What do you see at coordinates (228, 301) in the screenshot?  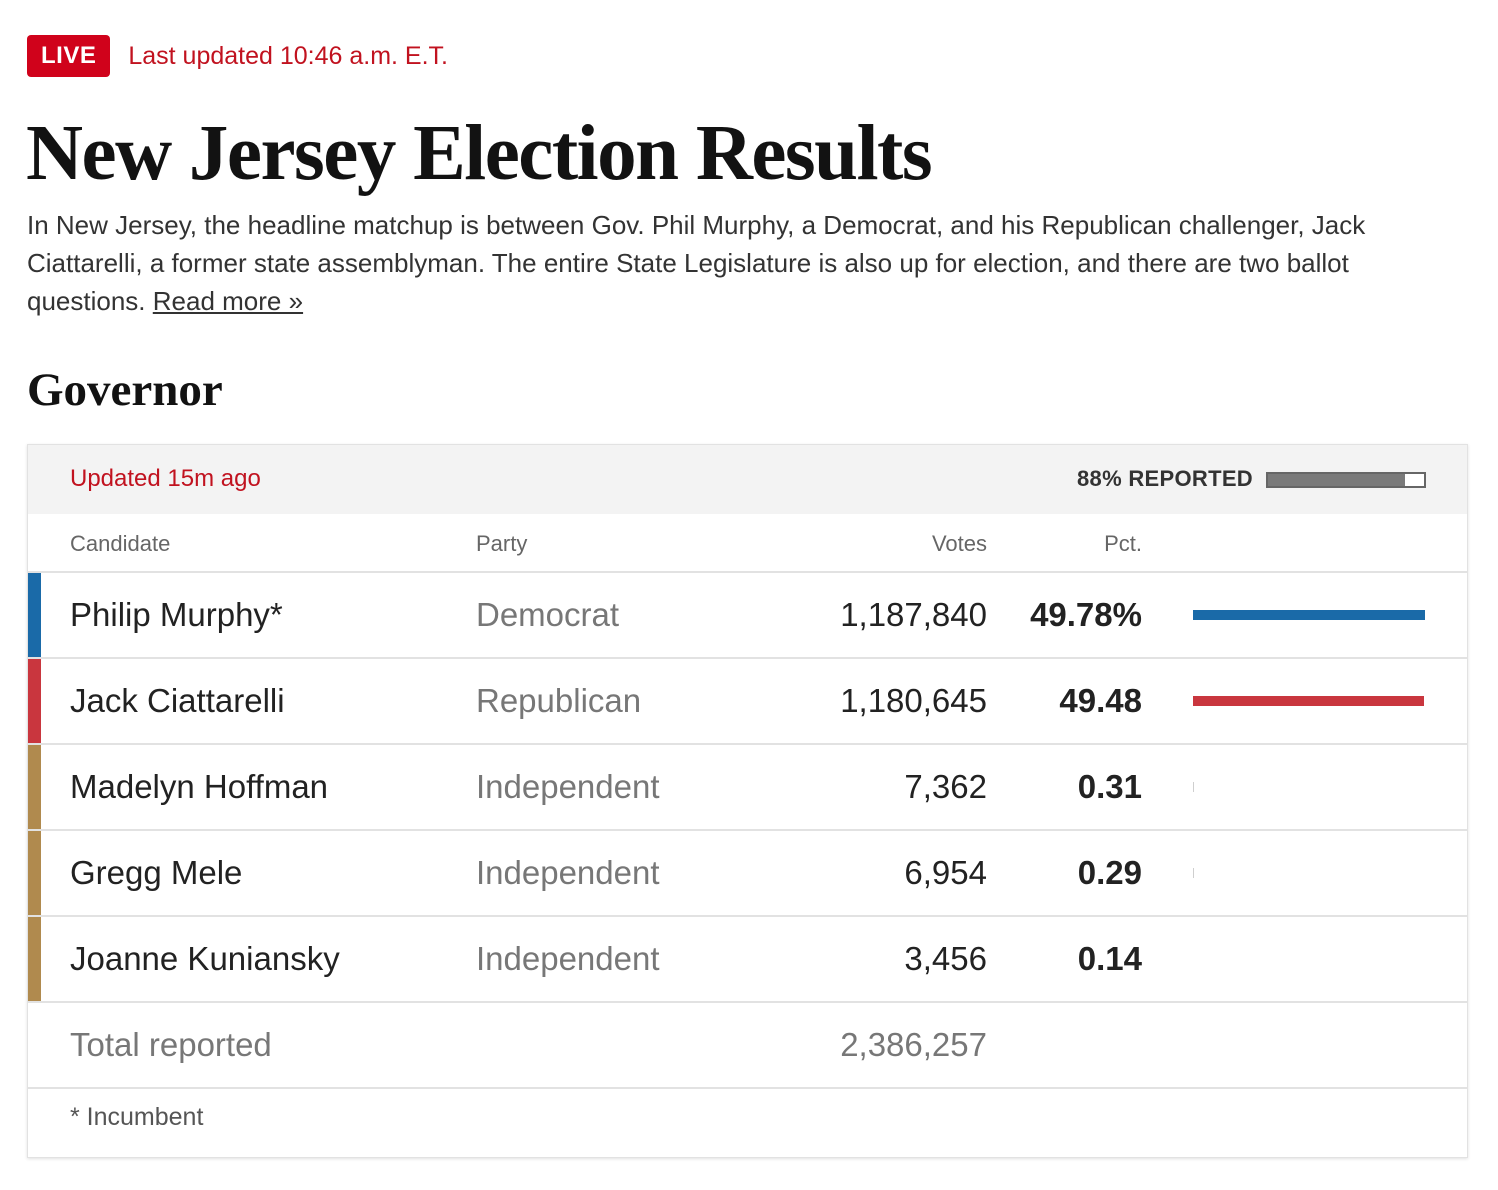 I see `read-more-link: Read more »` at bounding box center [228, 301].